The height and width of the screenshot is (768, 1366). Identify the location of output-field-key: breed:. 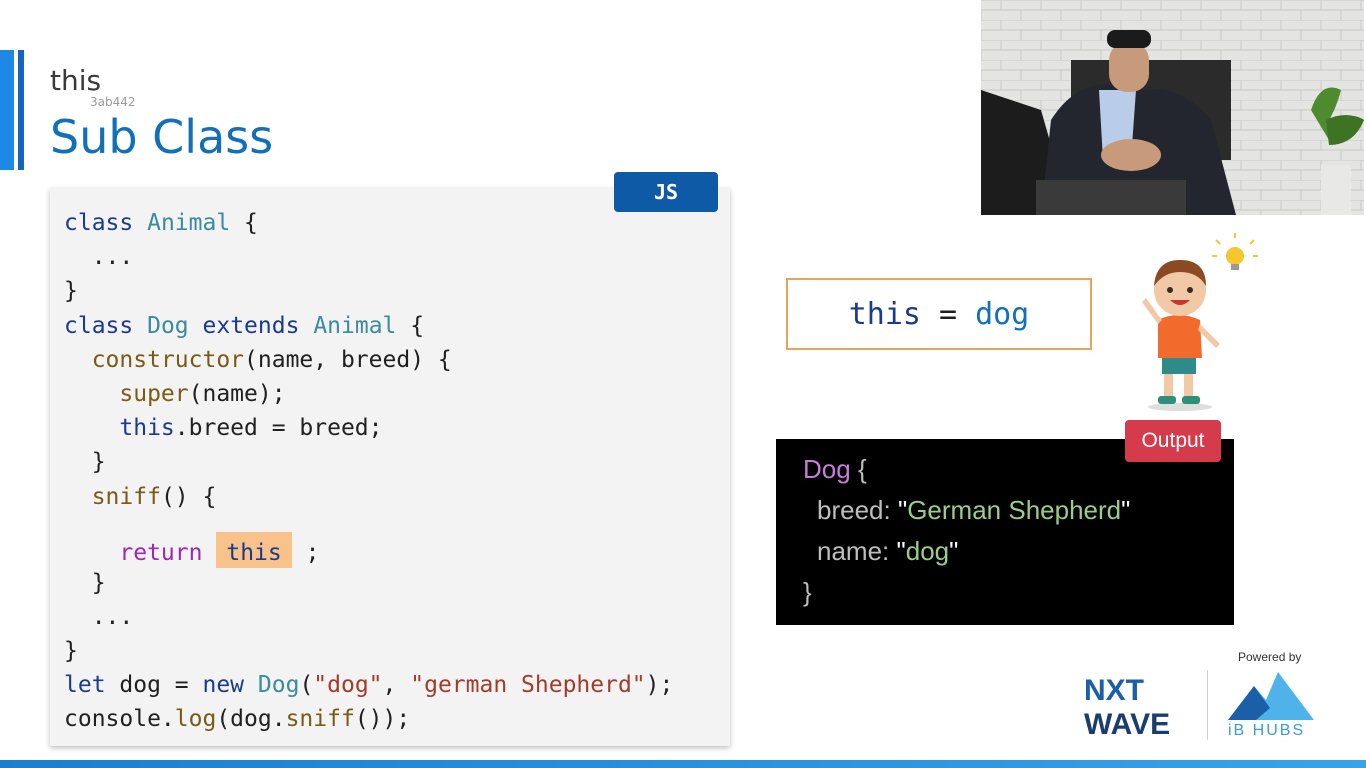
(854, 510).